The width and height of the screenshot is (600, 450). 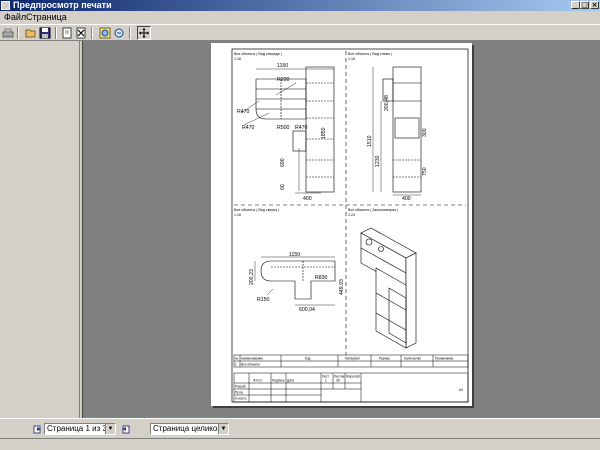 I want to click on table-cell: Все объекты, so click(x=251, y=365).